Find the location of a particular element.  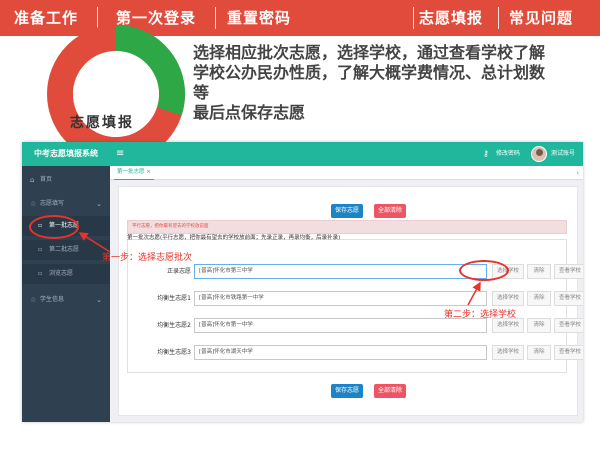

sidebar-item-browse: ▫ 浏览志愿 is located at coordinates (66, 274).